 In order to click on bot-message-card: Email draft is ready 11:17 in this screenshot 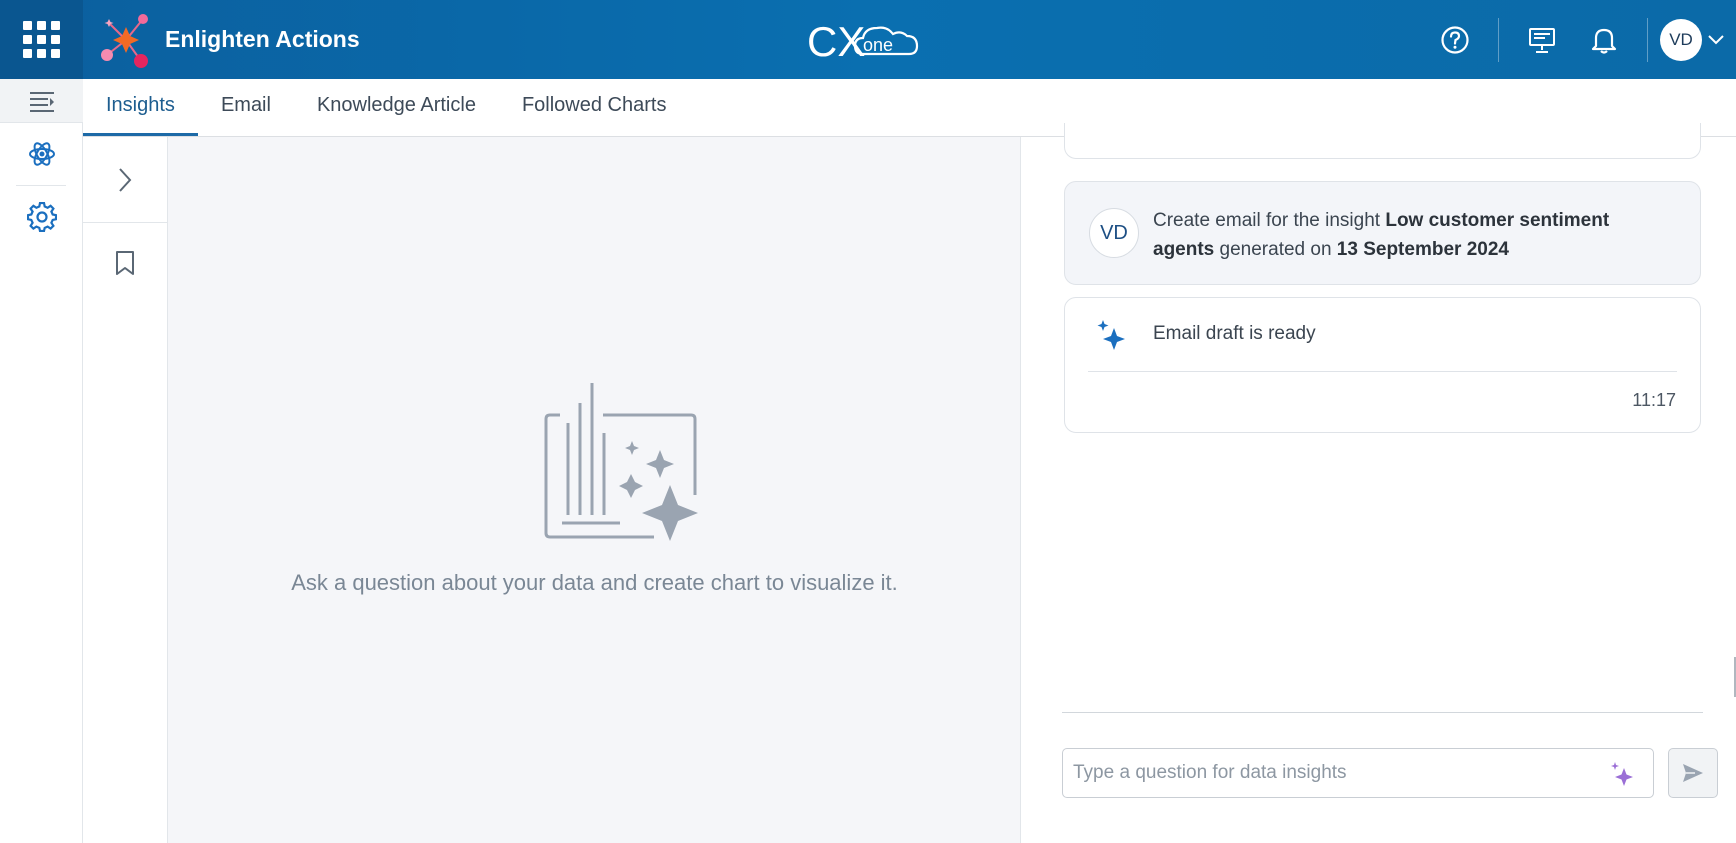, I will do `click(1382, 365)`.